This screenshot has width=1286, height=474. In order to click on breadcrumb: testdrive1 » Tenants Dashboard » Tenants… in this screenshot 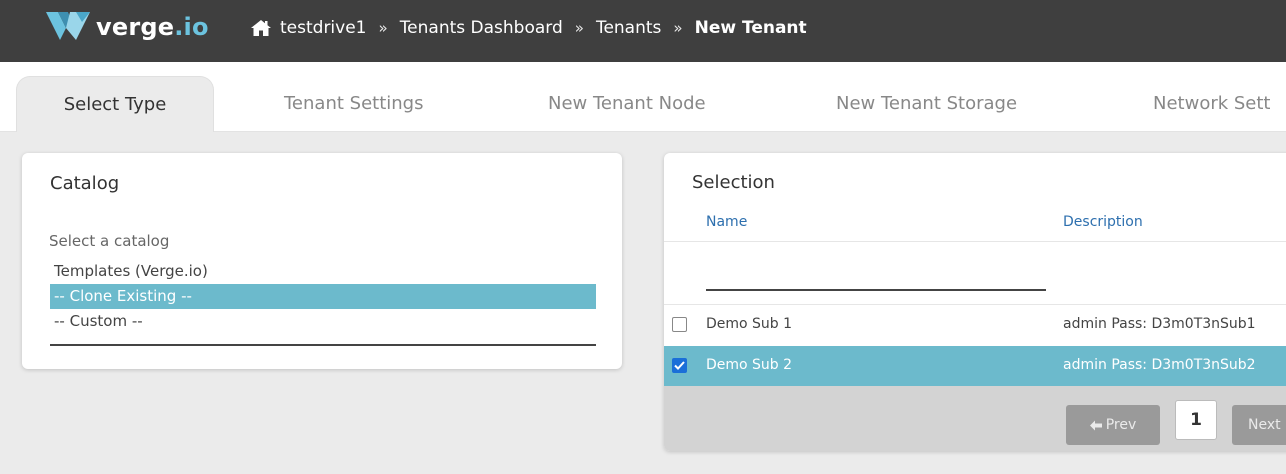, I will do `click(528, 28)`.